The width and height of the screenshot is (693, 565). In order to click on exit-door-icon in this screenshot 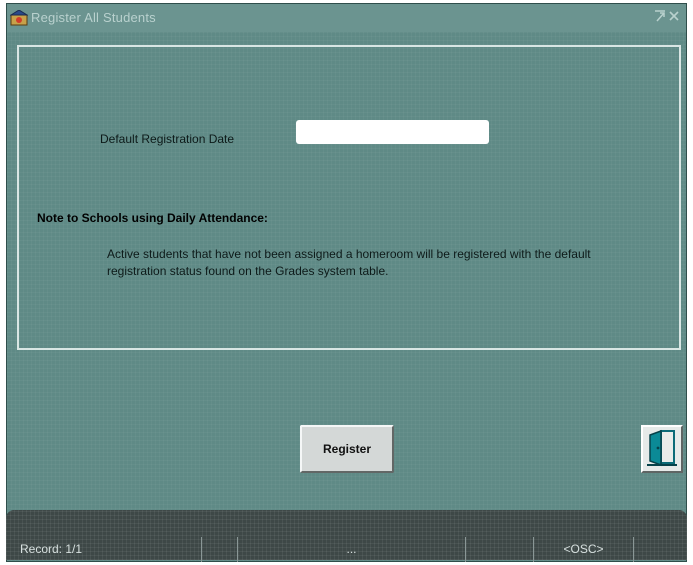, I will do `click(662, 450)`.